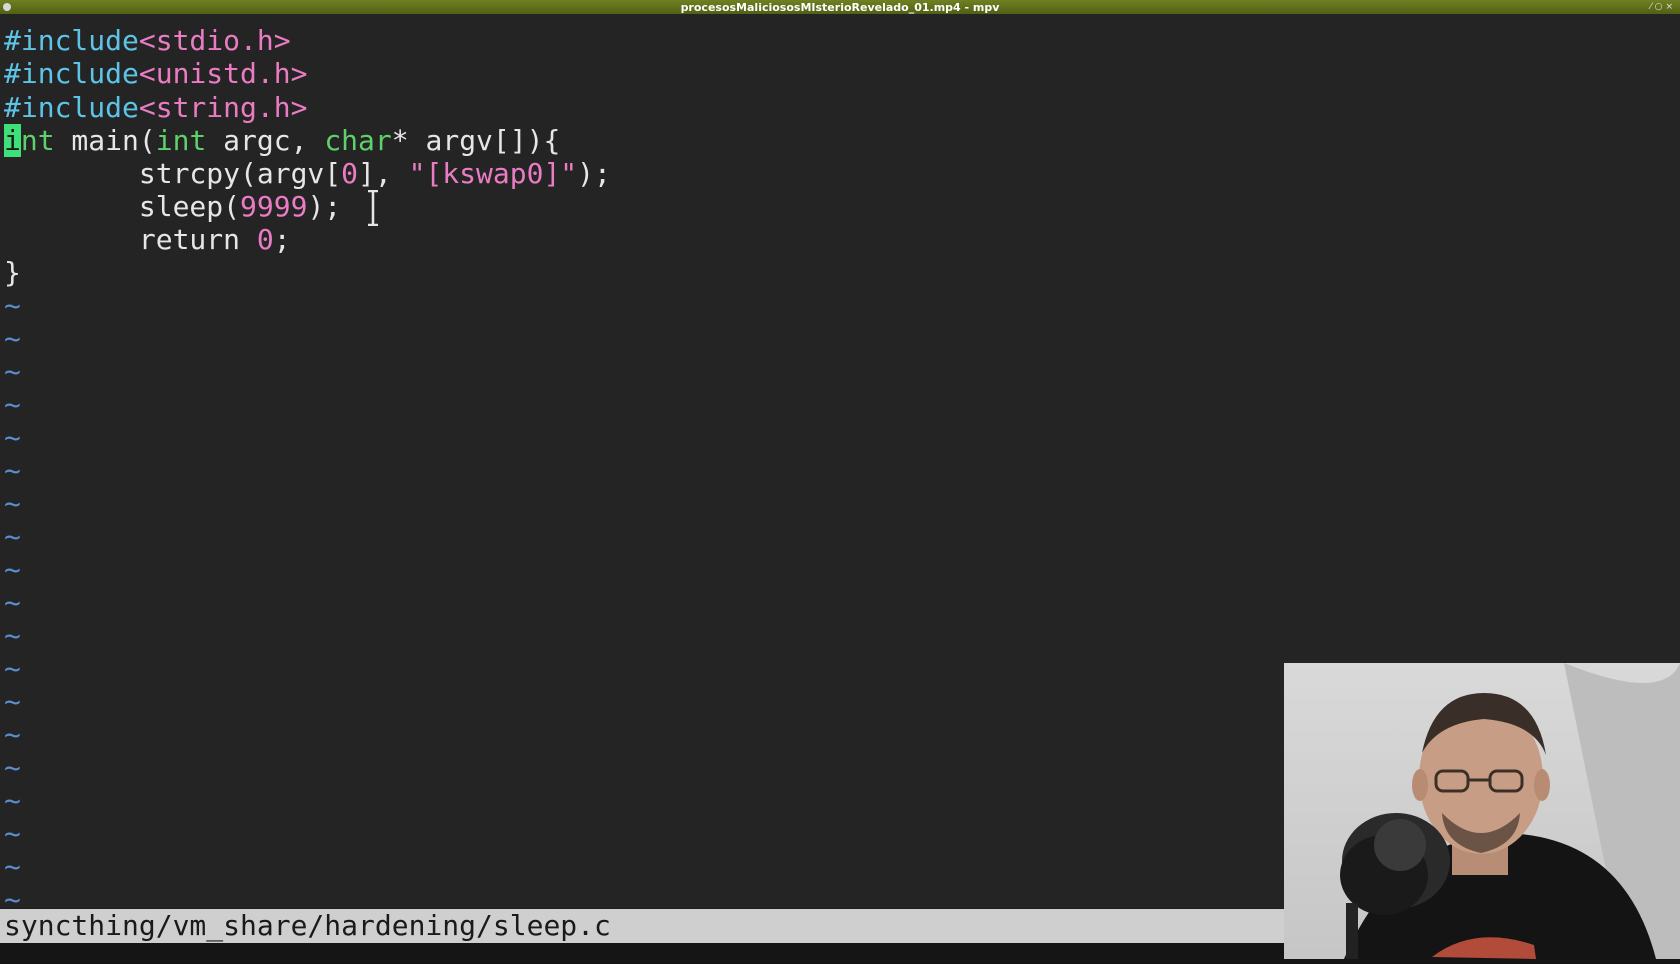 This screenshot has height=964, width=1680. I want to click on code-token: char, so click(358, 140).